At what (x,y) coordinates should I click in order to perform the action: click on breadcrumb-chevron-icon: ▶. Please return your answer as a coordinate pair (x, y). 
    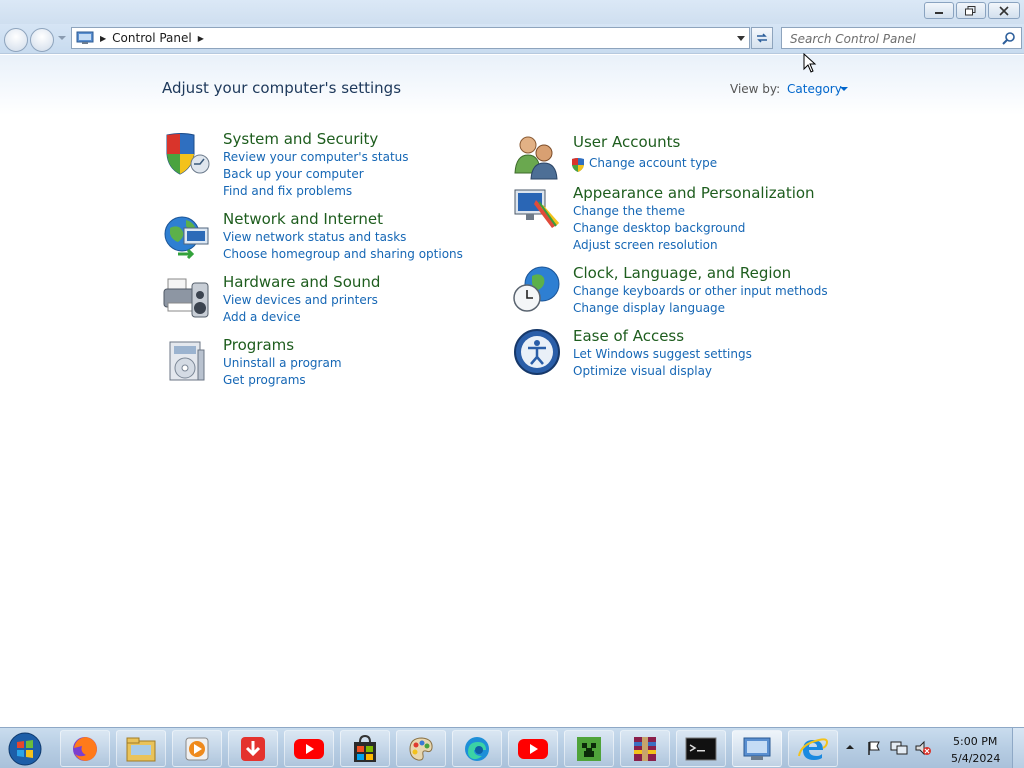
    Looking at the image, I should click on (201, 38).